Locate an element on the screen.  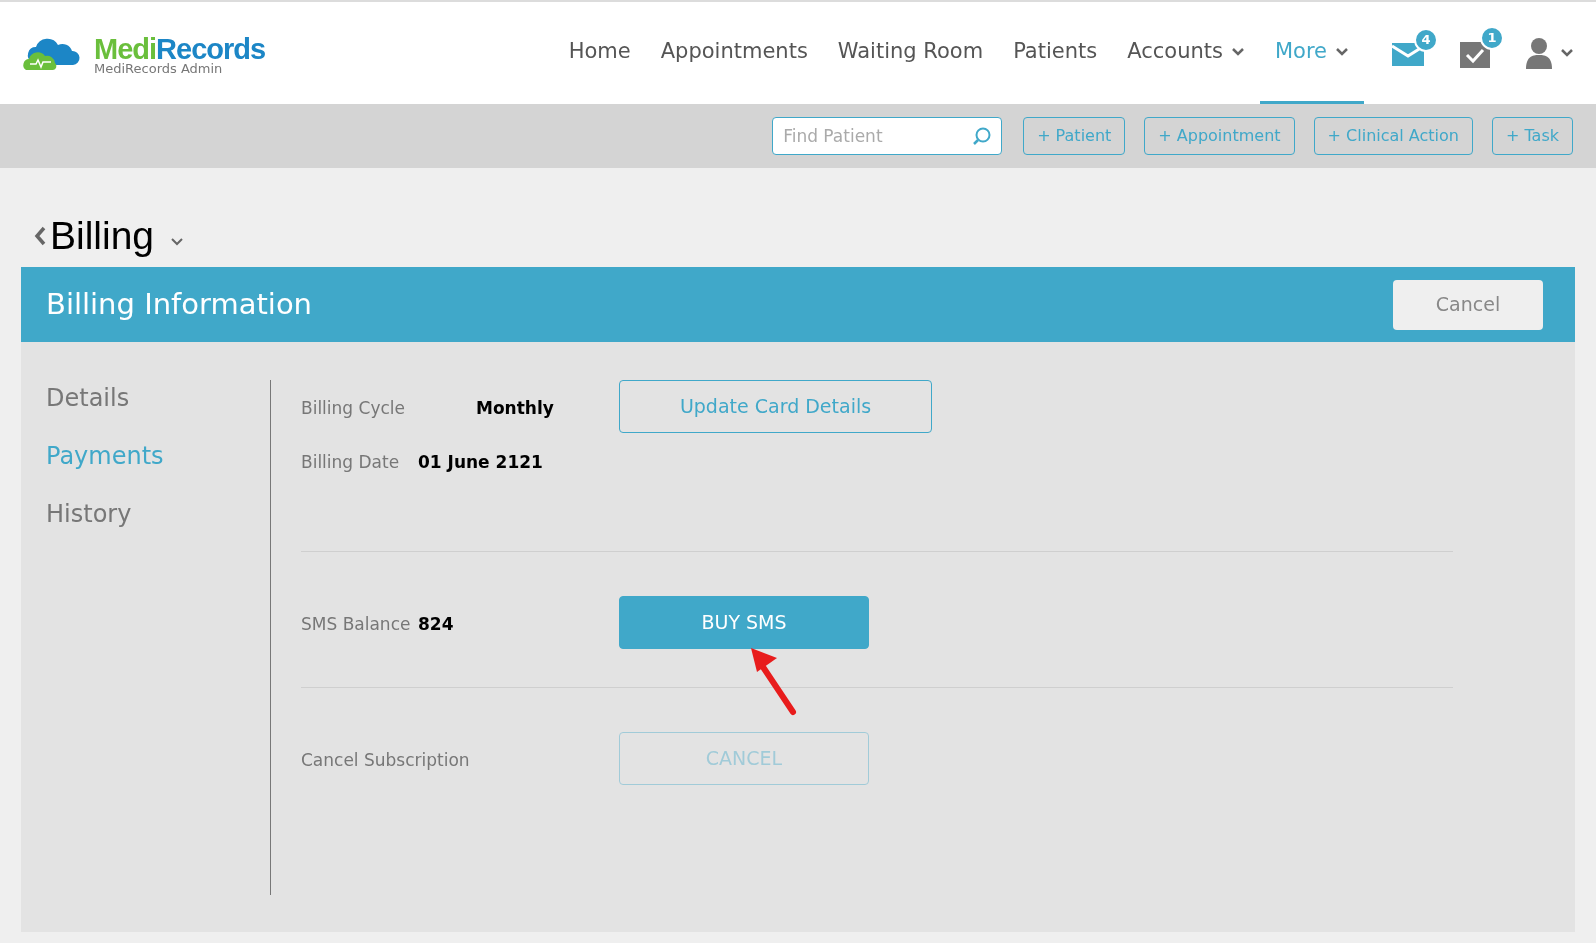
cancel-button: Cancel is located at coordinates (1468, 304).